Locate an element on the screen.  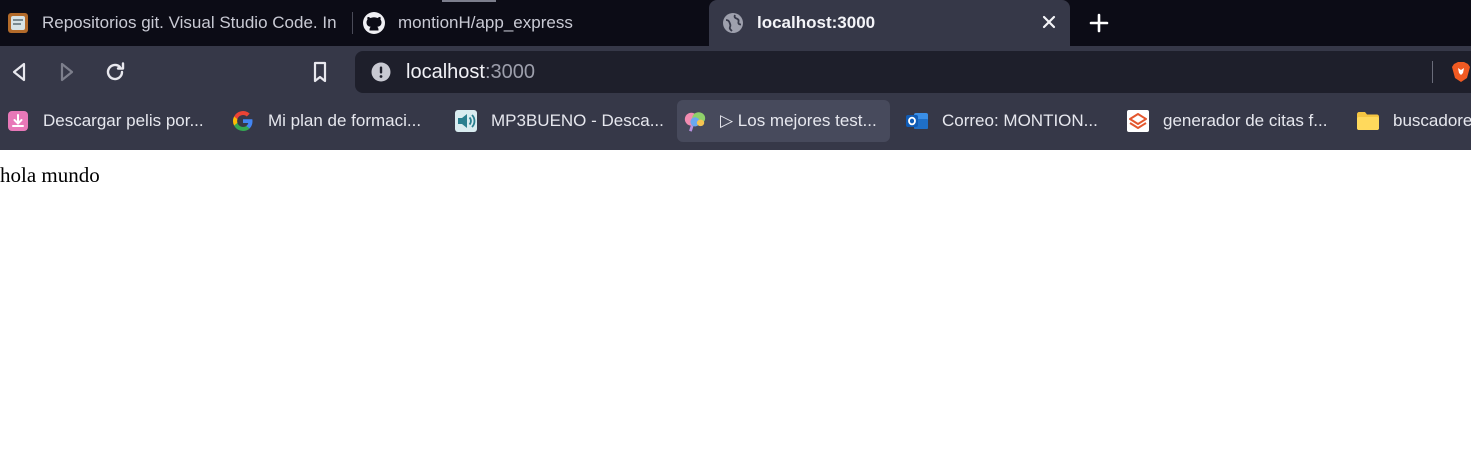
outlook-icon is located at coordinates (917, 121).